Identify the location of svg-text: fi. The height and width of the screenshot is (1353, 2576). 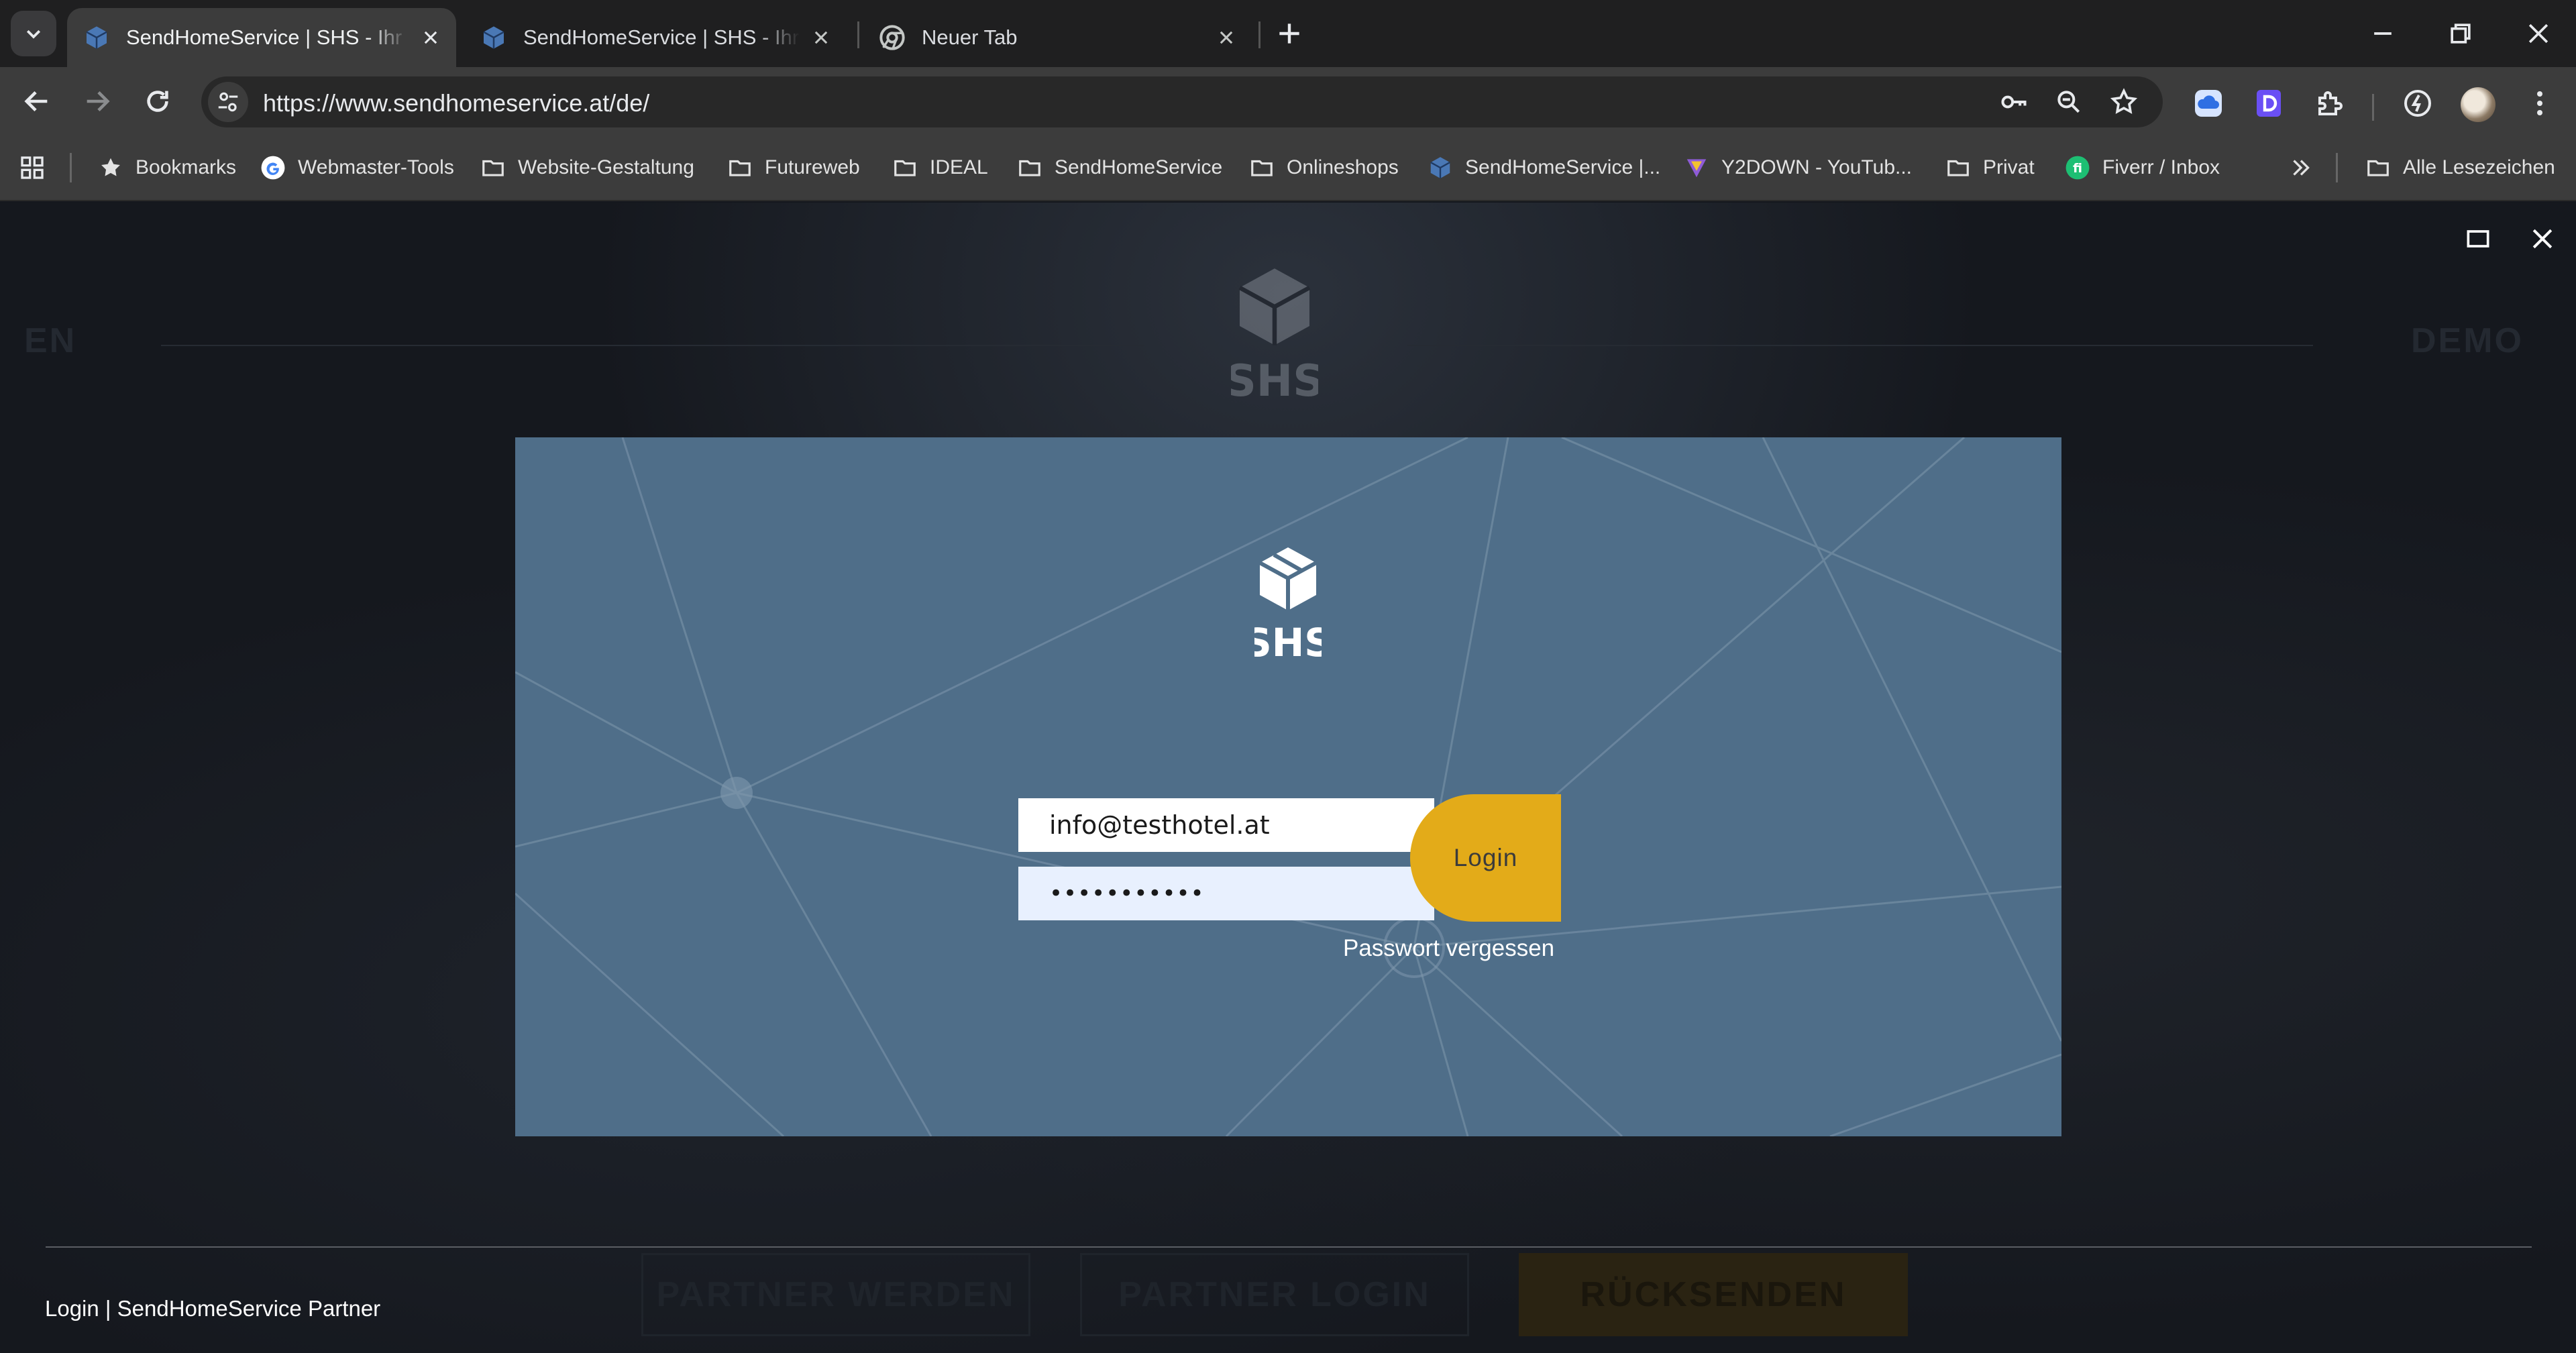
(2077, 168).